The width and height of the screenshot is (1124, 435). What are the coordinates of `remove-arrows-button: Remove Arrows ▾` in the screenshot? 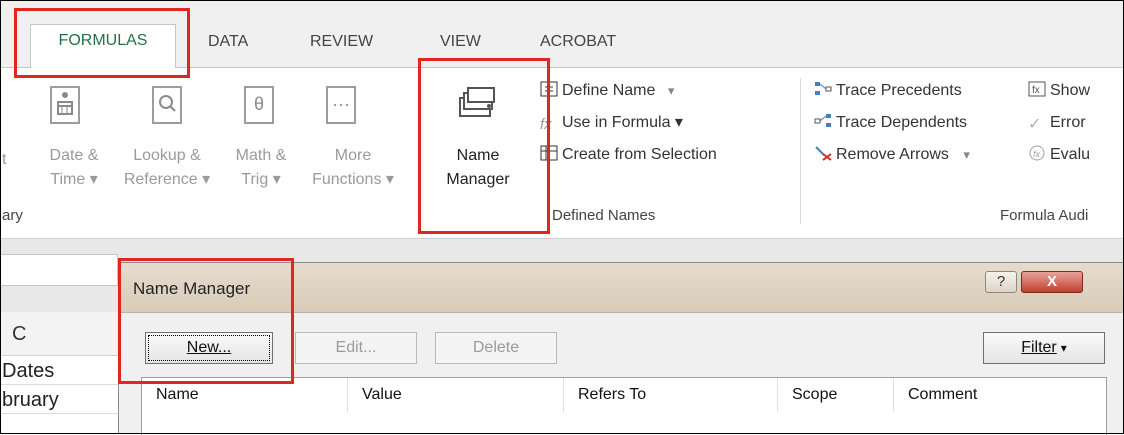 It's located at (892, 155).